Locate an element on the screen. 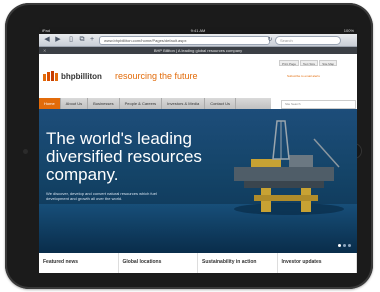 This screenshot has width=380, height=292. camera-icon is located at coordinates (25, 151).